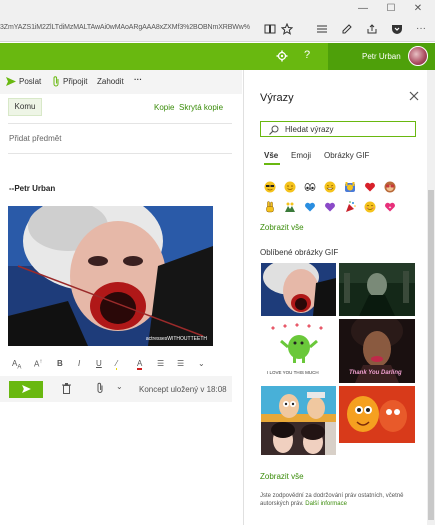  Describe the element at coordinates (390, 187) in the screenshot. I see `emoji-see-no-evil-monkey-icon` at that location.